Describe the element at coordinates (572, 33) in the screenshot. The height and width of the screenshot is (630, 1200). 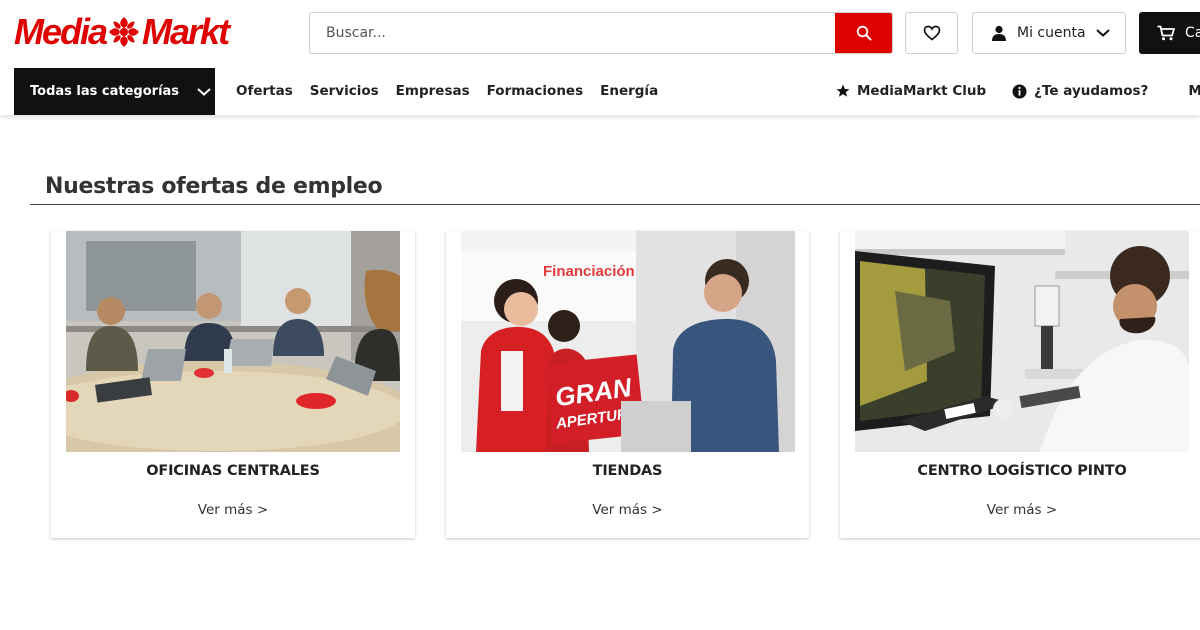
I see `search-input` at that location.